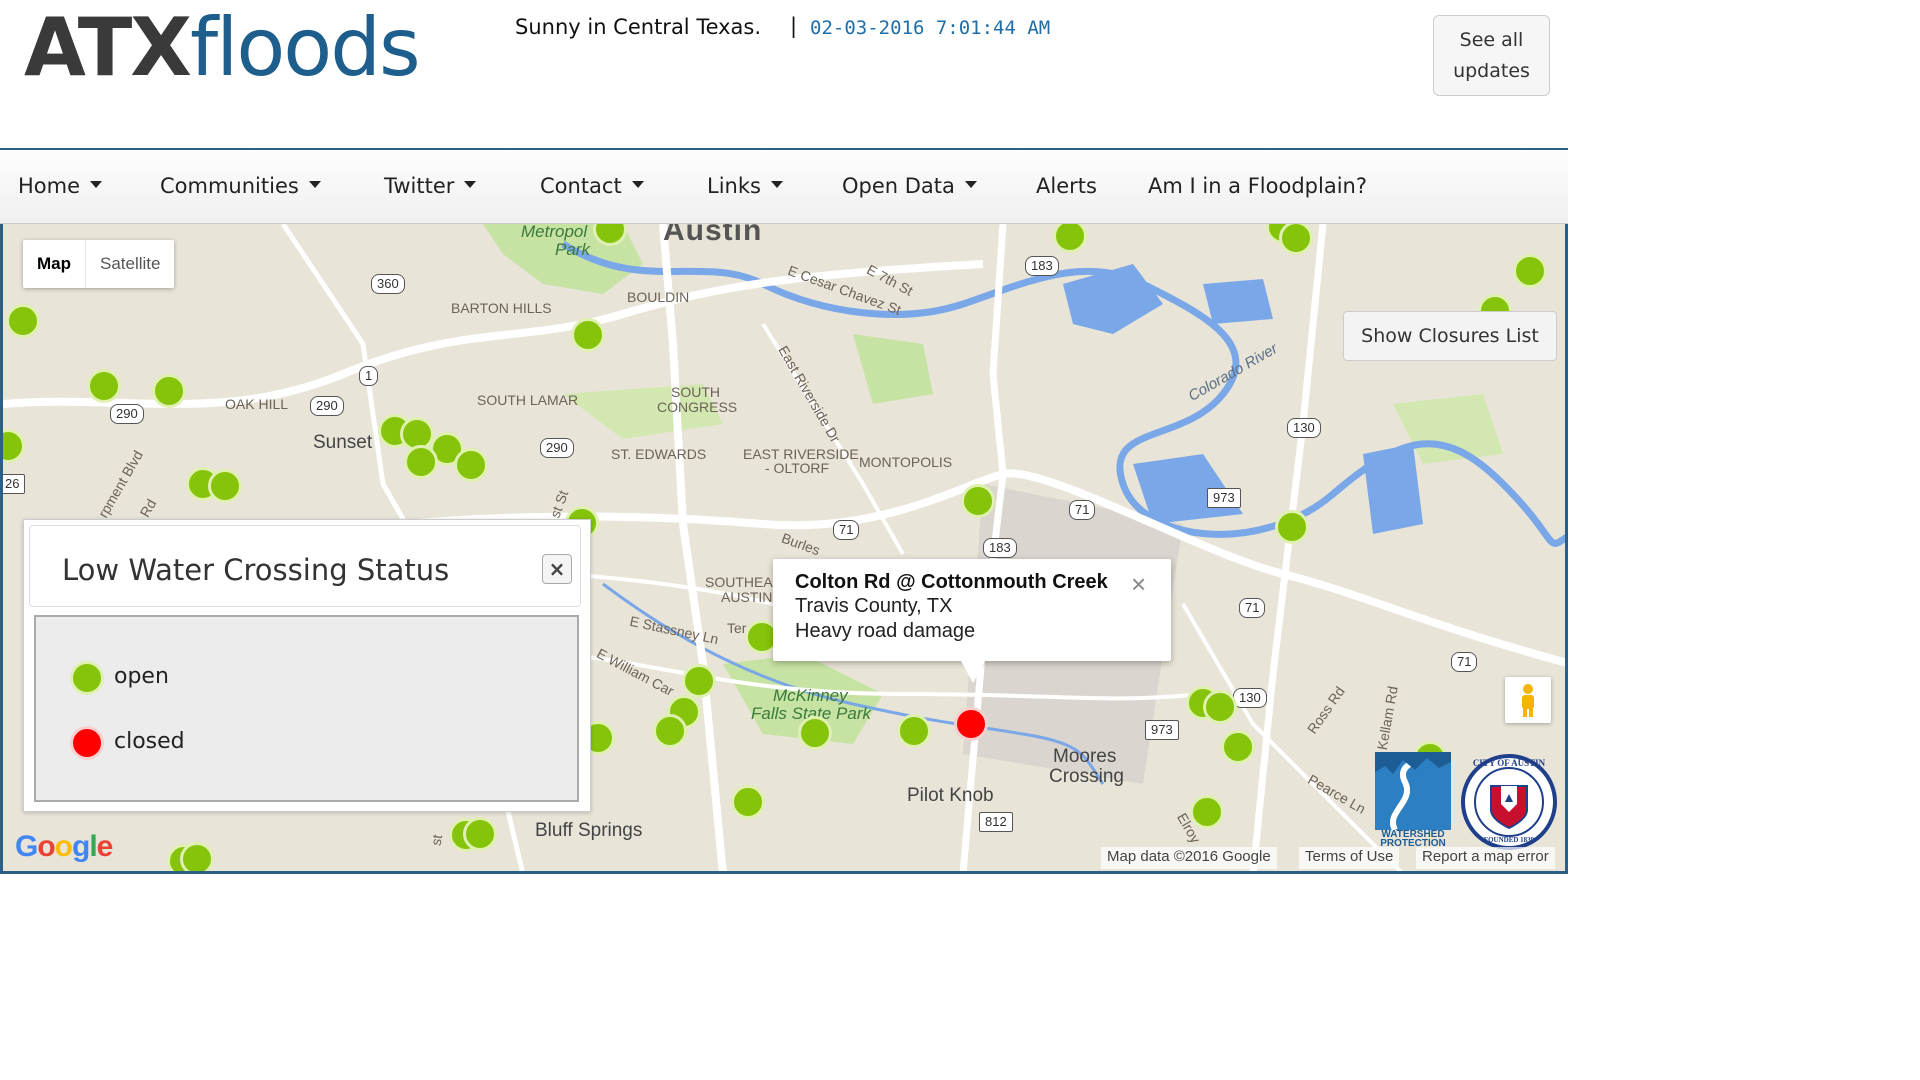 The width and height of the screenshot is (1920, 1080). What do you see at coordinates (697, 407) in the screenshot?
I see `label-south-congress-2: CONGRESS` at bounding box center [697, 407].